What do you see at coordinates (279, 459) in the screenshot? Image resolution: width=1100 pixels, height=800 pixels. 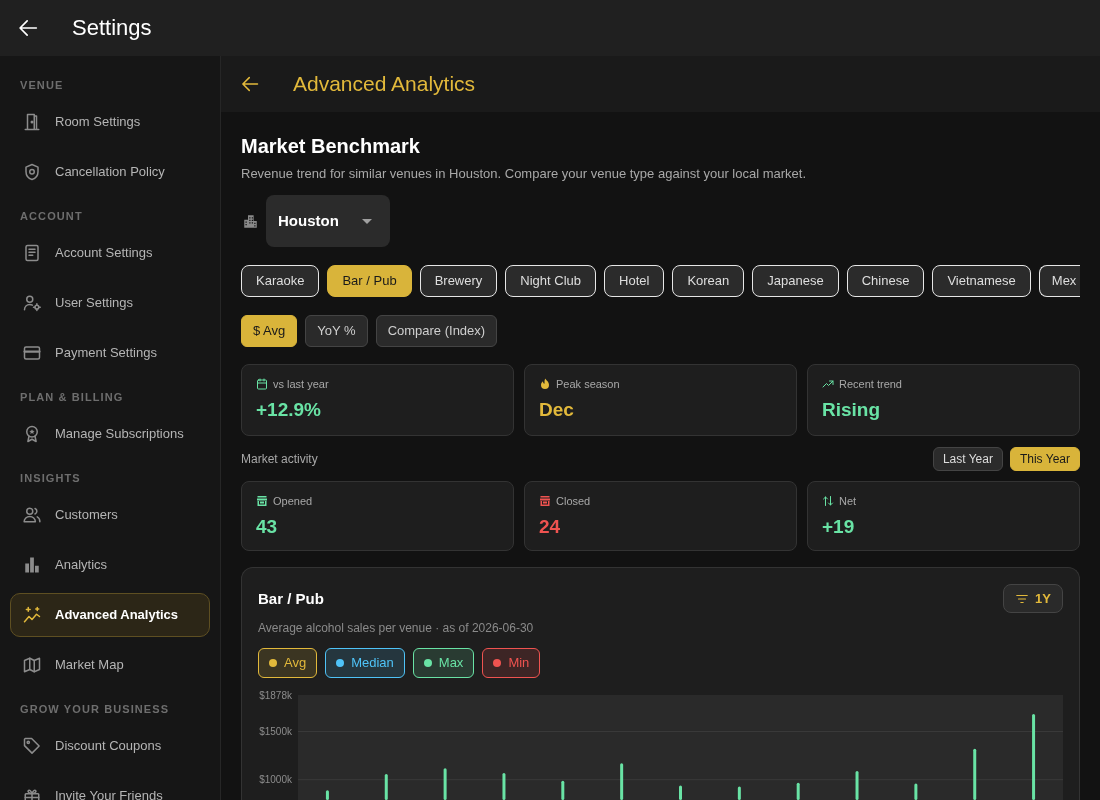 I see `section-label: Market activity` at bounding box center [279, 459].